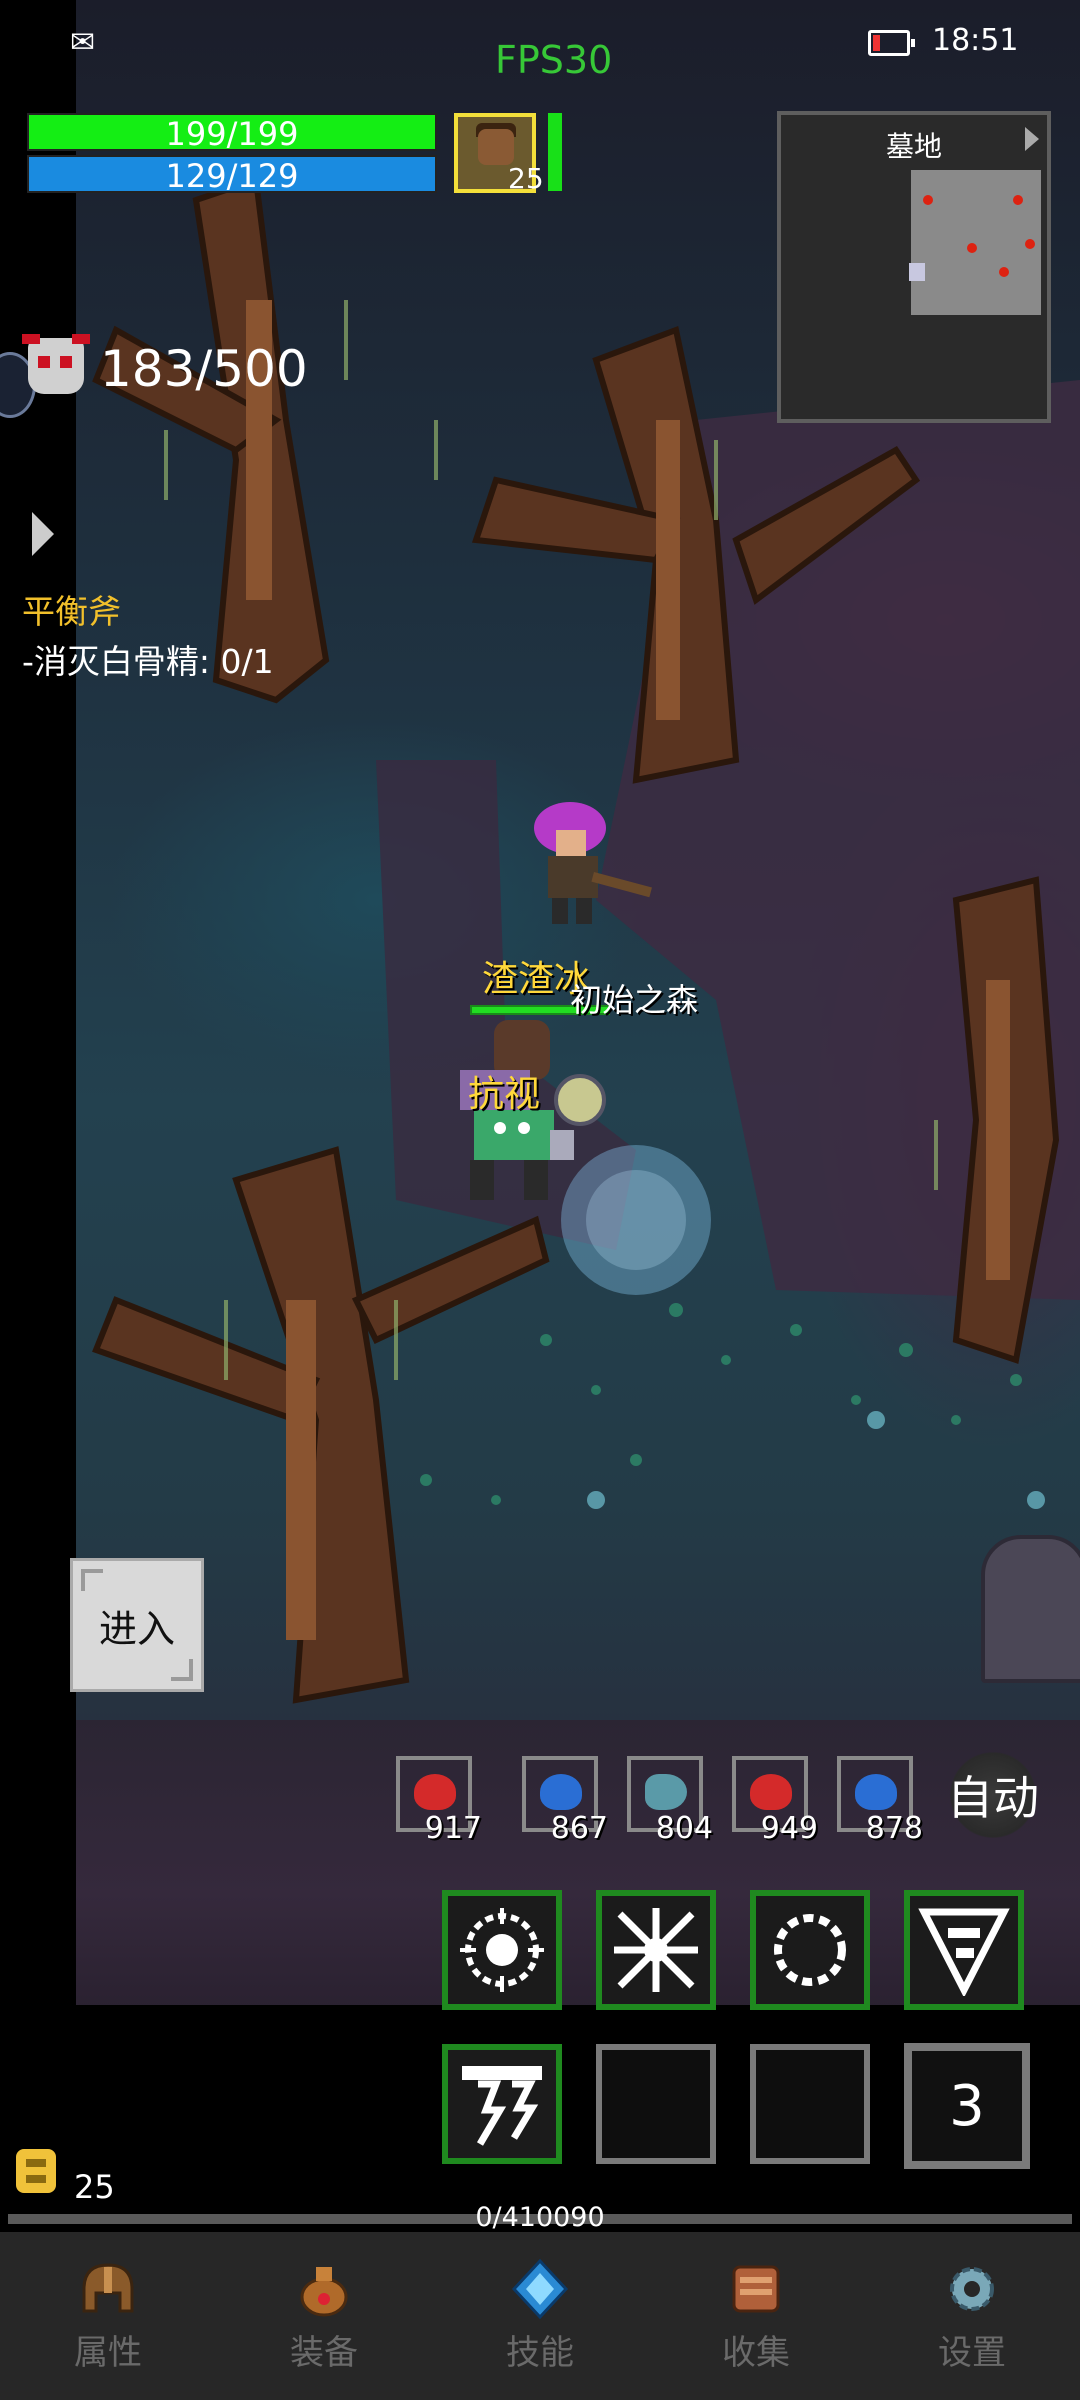  Describe the element at coordinates (504, 1094) in the screenshot. I see `ally-name: 抗视` at that location.